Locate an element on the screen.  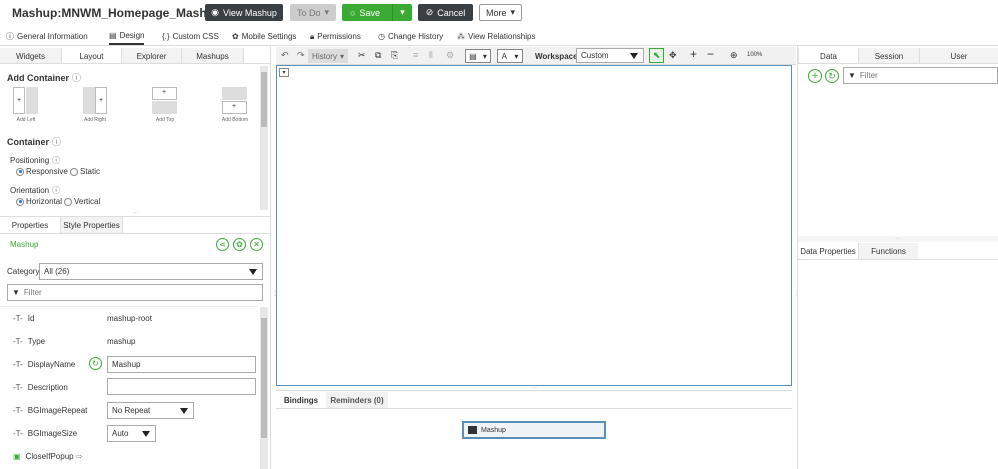
lock-icon: 🔒︎ is located at coordinates (312, 36).